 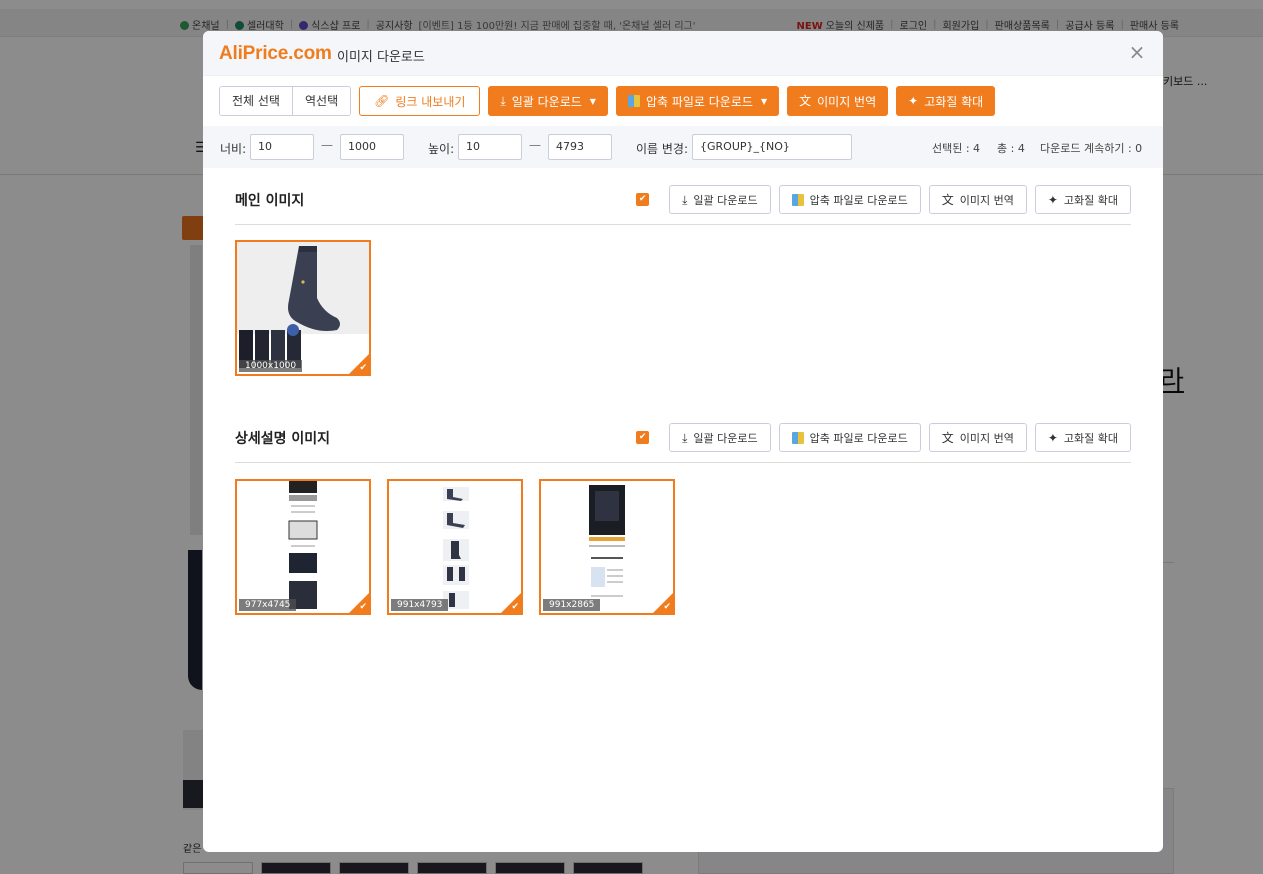 I want to click on rename-label: 이름 변경:, so click(x=662, y=149).